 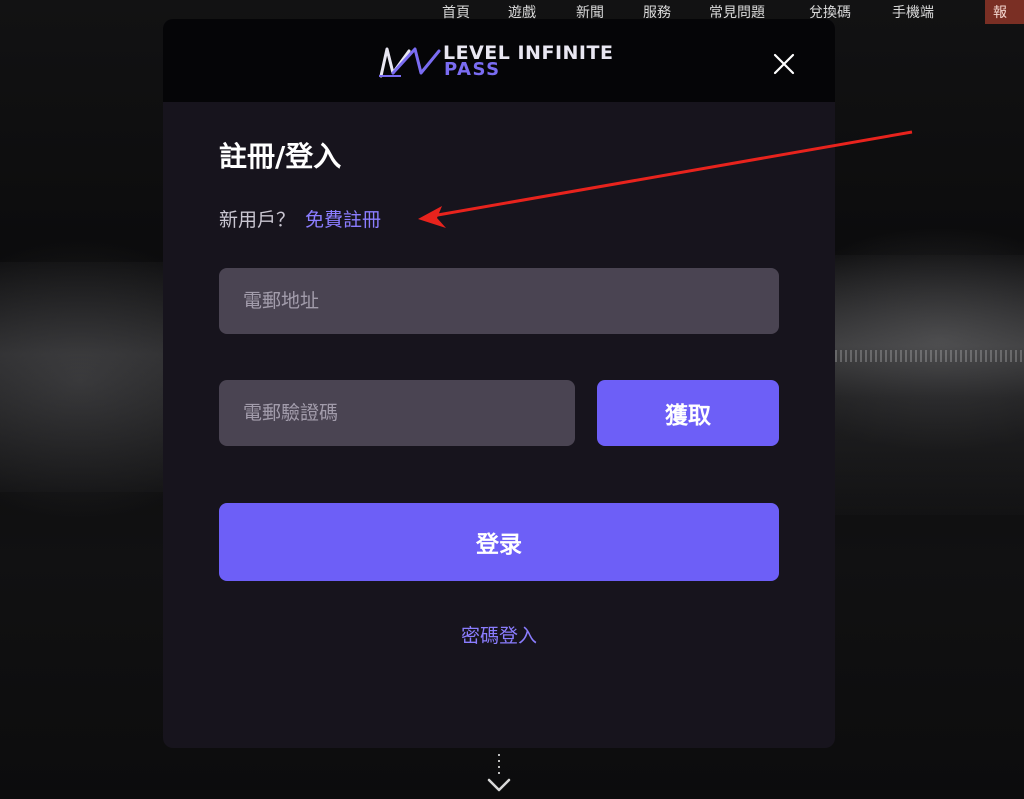 I want to click on level-infinite-pass-logo: LEVEL INFINITE PASS, so click(x=499, y=61).